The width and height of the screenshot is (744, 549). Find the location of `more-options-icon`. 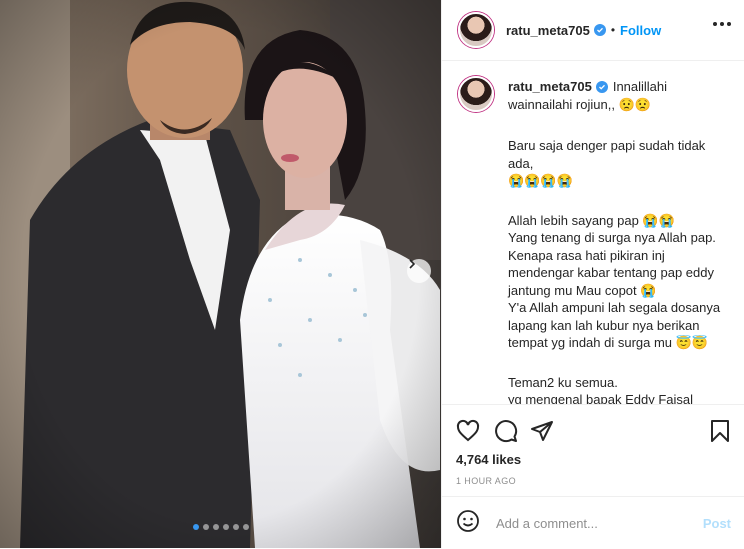

more-options-icon is located at coordinates (722, 24).